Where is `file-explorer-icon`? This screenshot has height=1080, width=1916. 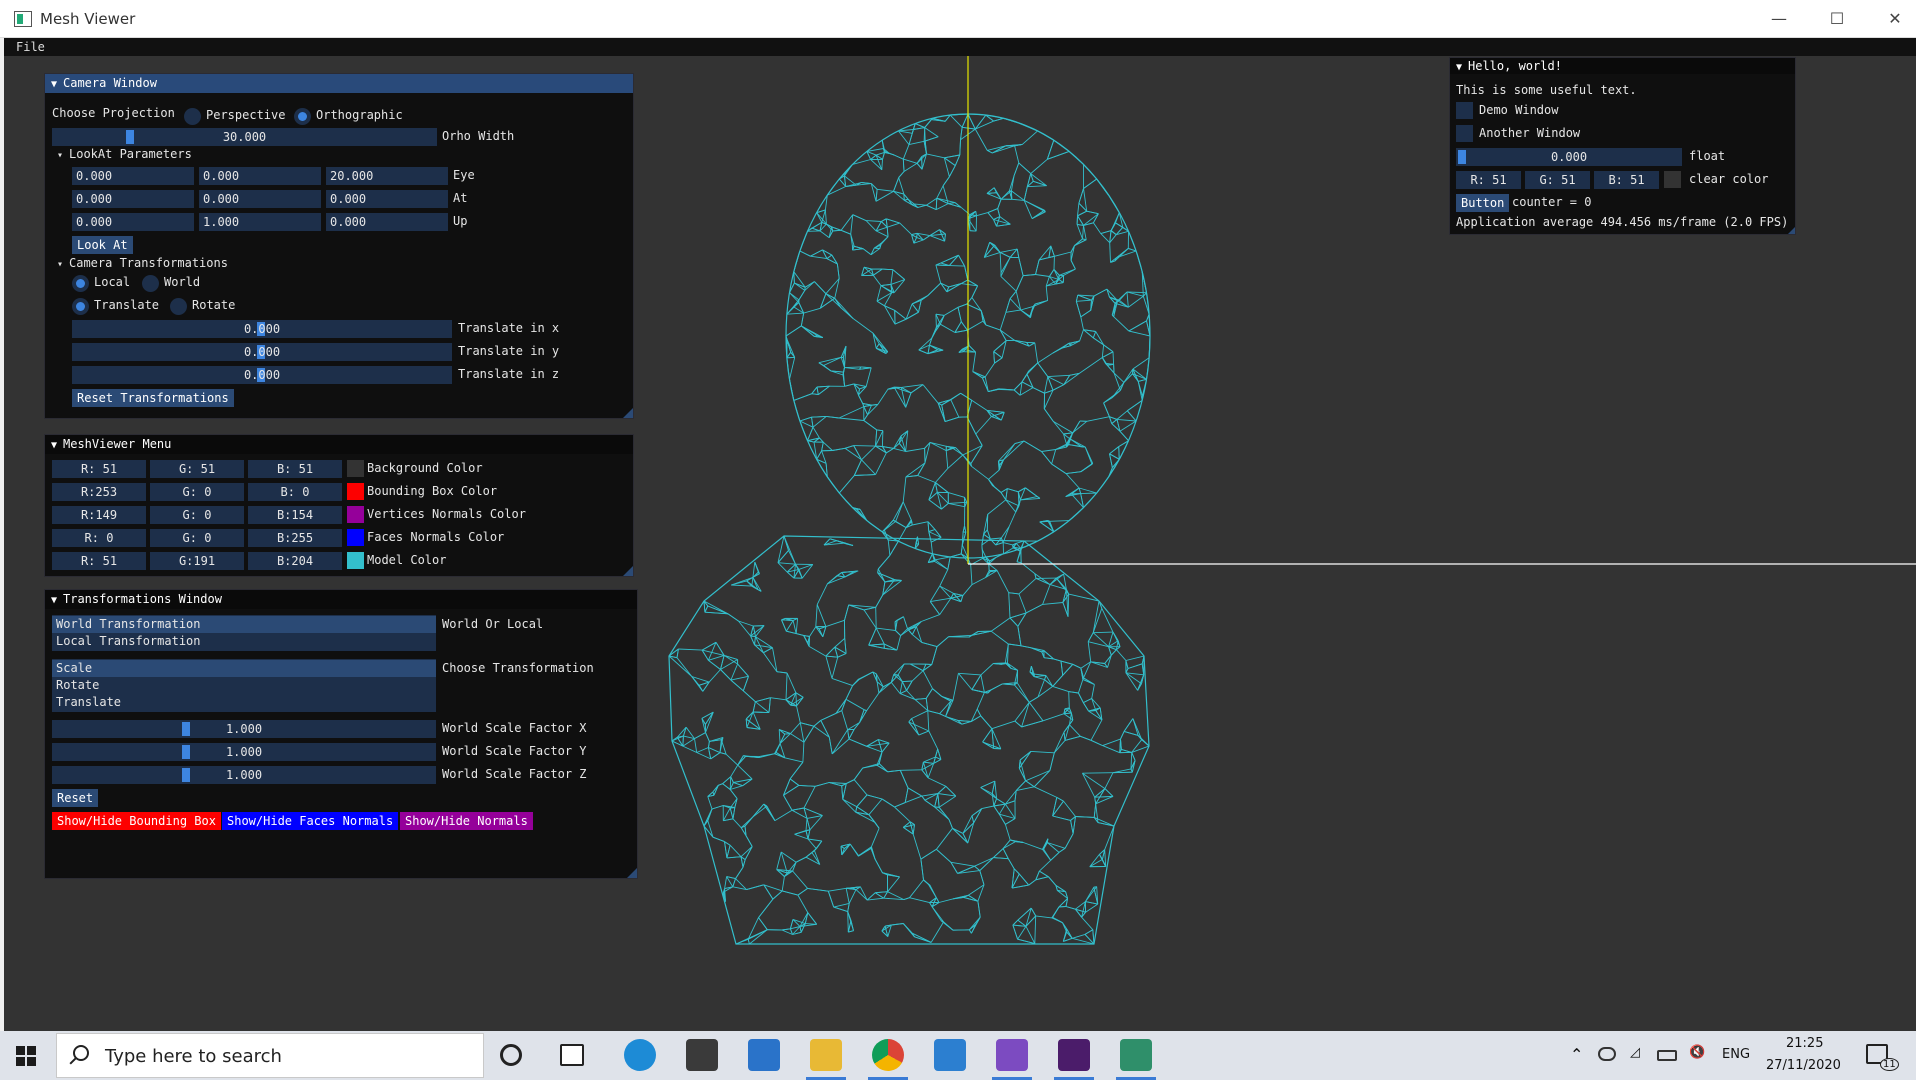 file-explorer-icon is located at coordinates (826, 1055).